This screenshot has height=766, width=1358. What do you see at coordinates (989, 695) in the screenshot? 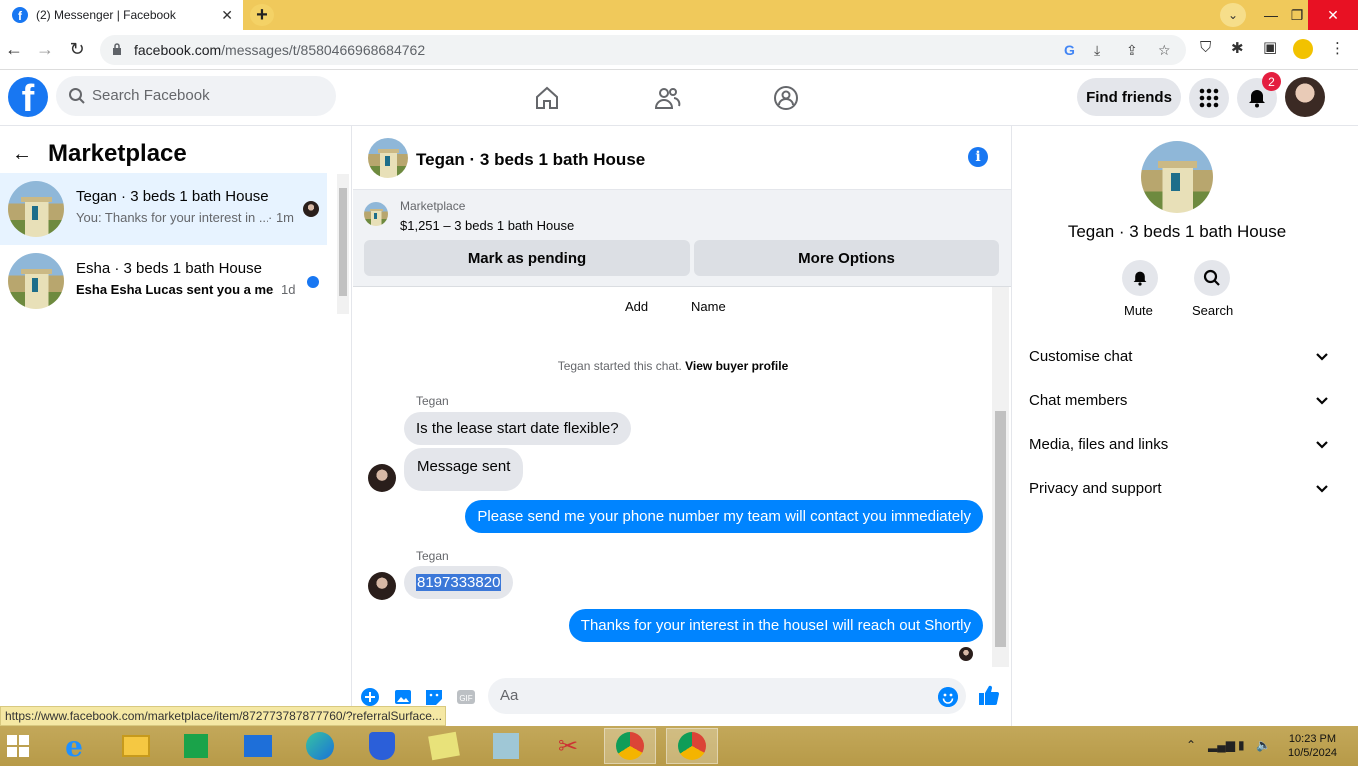
I see `thumbs-up-icon` at bounding box center [989, 695].